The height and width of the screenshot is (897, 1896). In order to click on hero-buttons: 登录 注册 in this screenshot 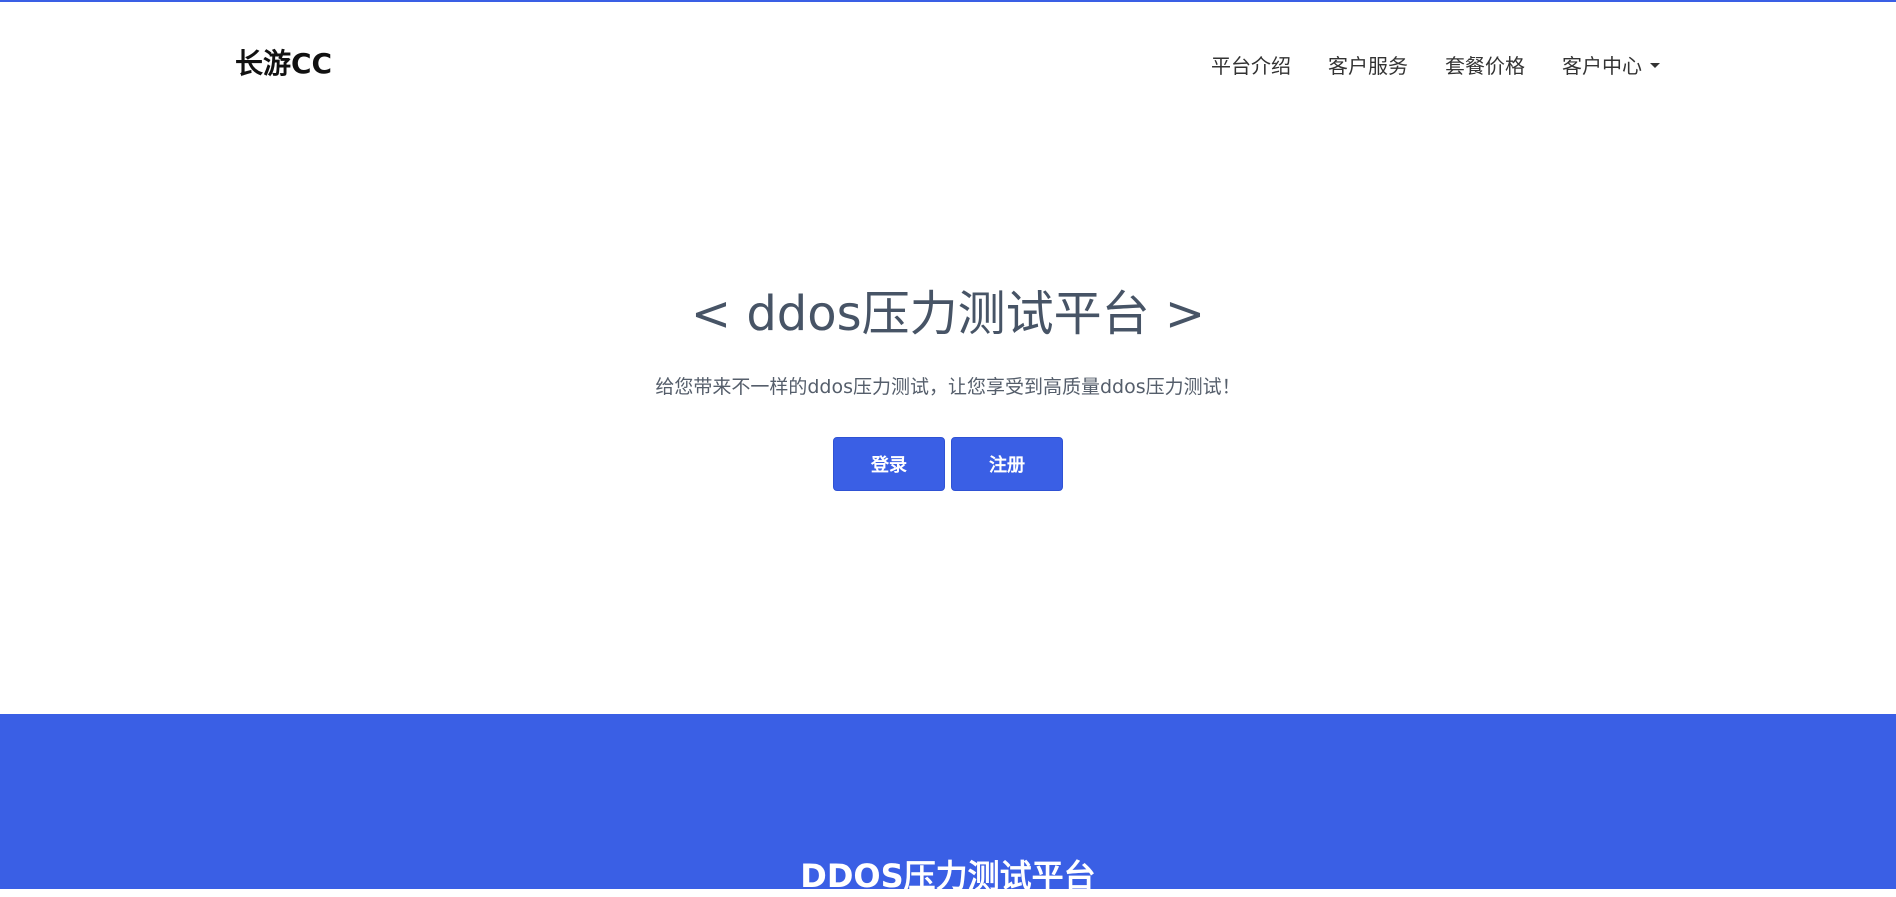, I will do `click(948, 464)`.